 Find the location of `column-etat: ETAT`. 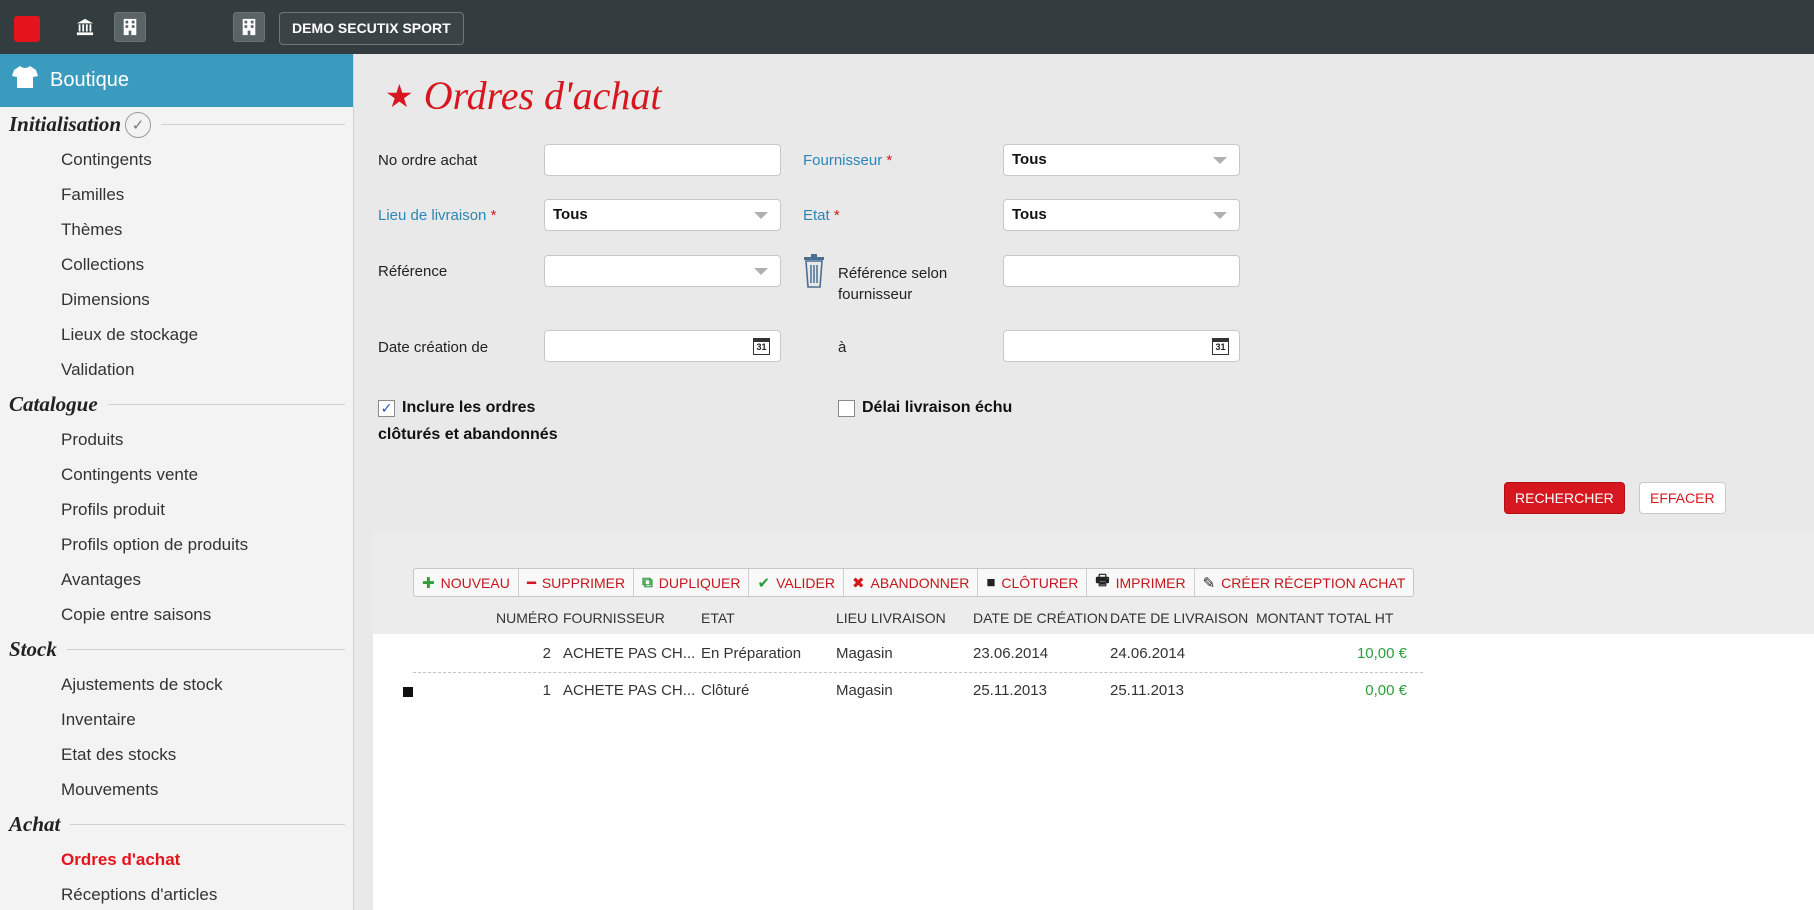

column-etat: ETAT is located at coordinates (718, 618).